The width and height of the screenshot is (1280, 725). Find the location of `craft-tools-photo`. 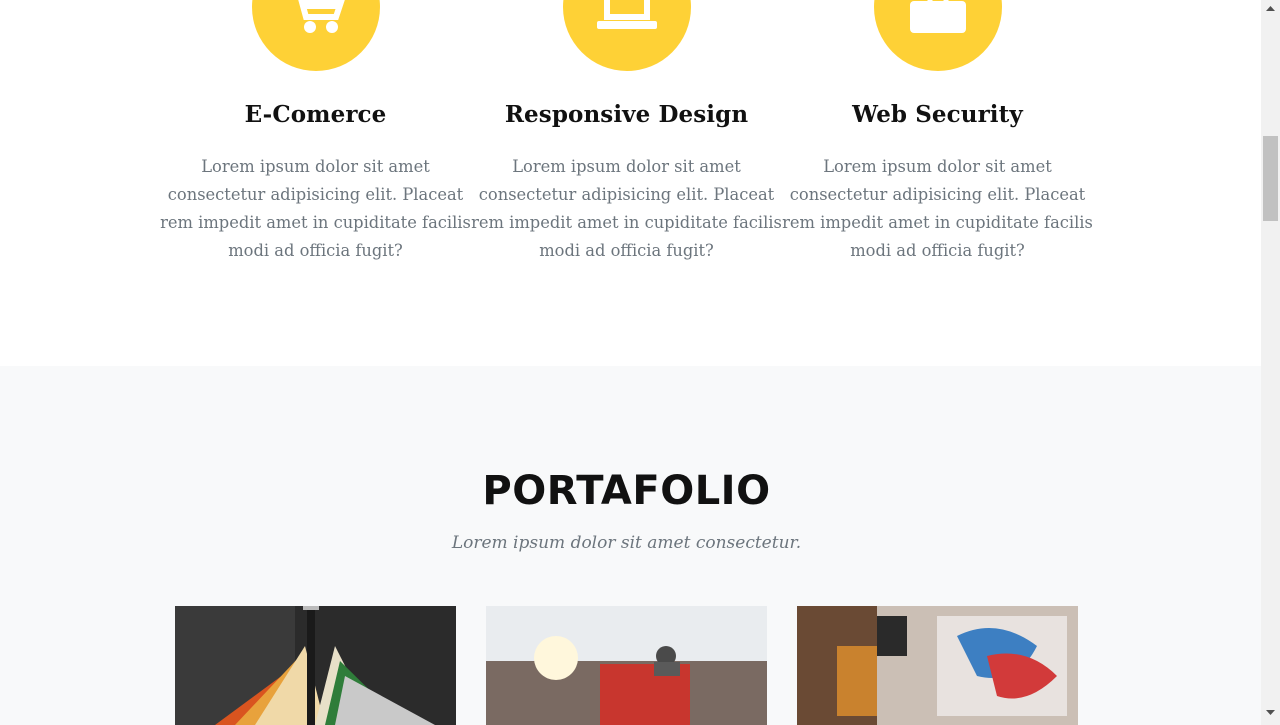

craft-tools-photo is located at coordinates (937, 665).